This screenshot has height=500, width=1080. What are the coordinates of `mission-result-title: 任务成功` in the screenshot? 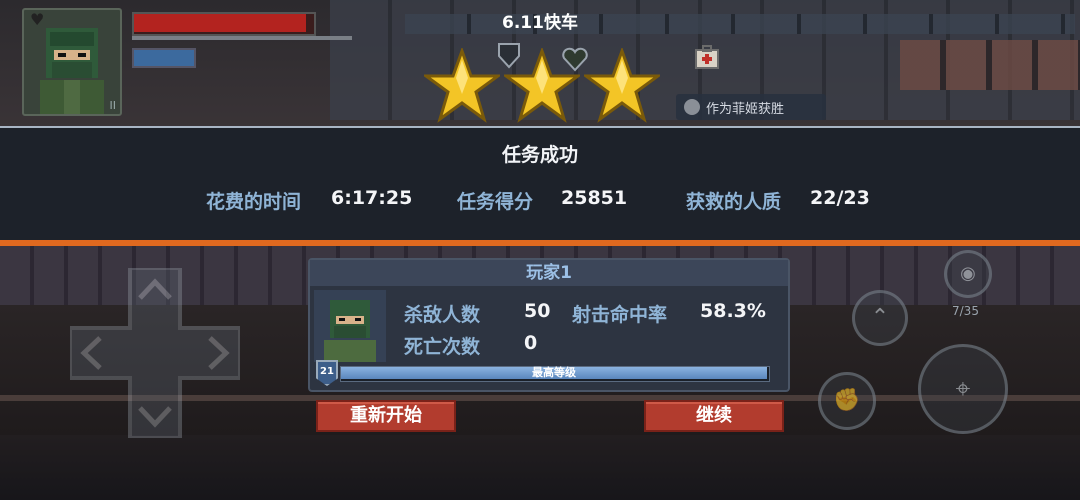 It's located at (539, 155).